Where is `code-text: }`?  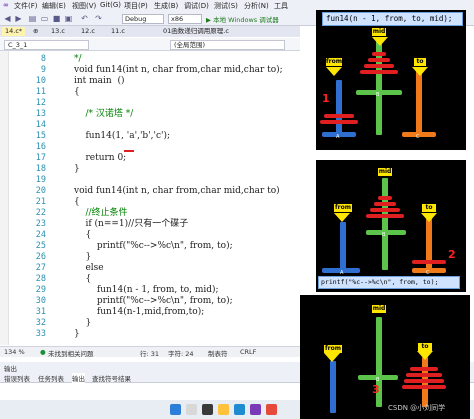
code-text: } is located at coordinates (77, 334).